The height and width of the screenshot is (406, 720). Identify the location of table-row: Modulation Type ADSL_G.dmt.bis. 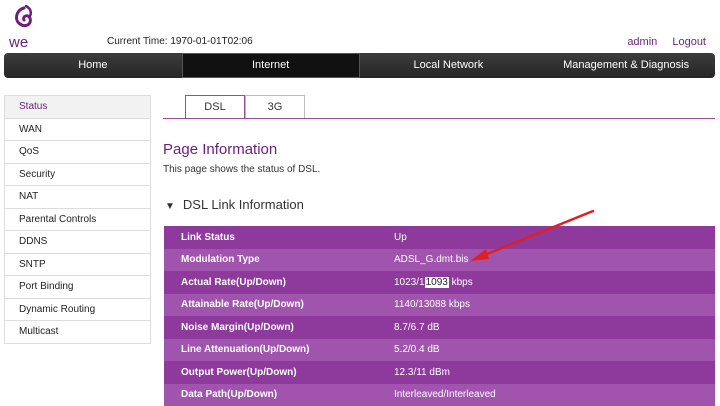
(439, 260).